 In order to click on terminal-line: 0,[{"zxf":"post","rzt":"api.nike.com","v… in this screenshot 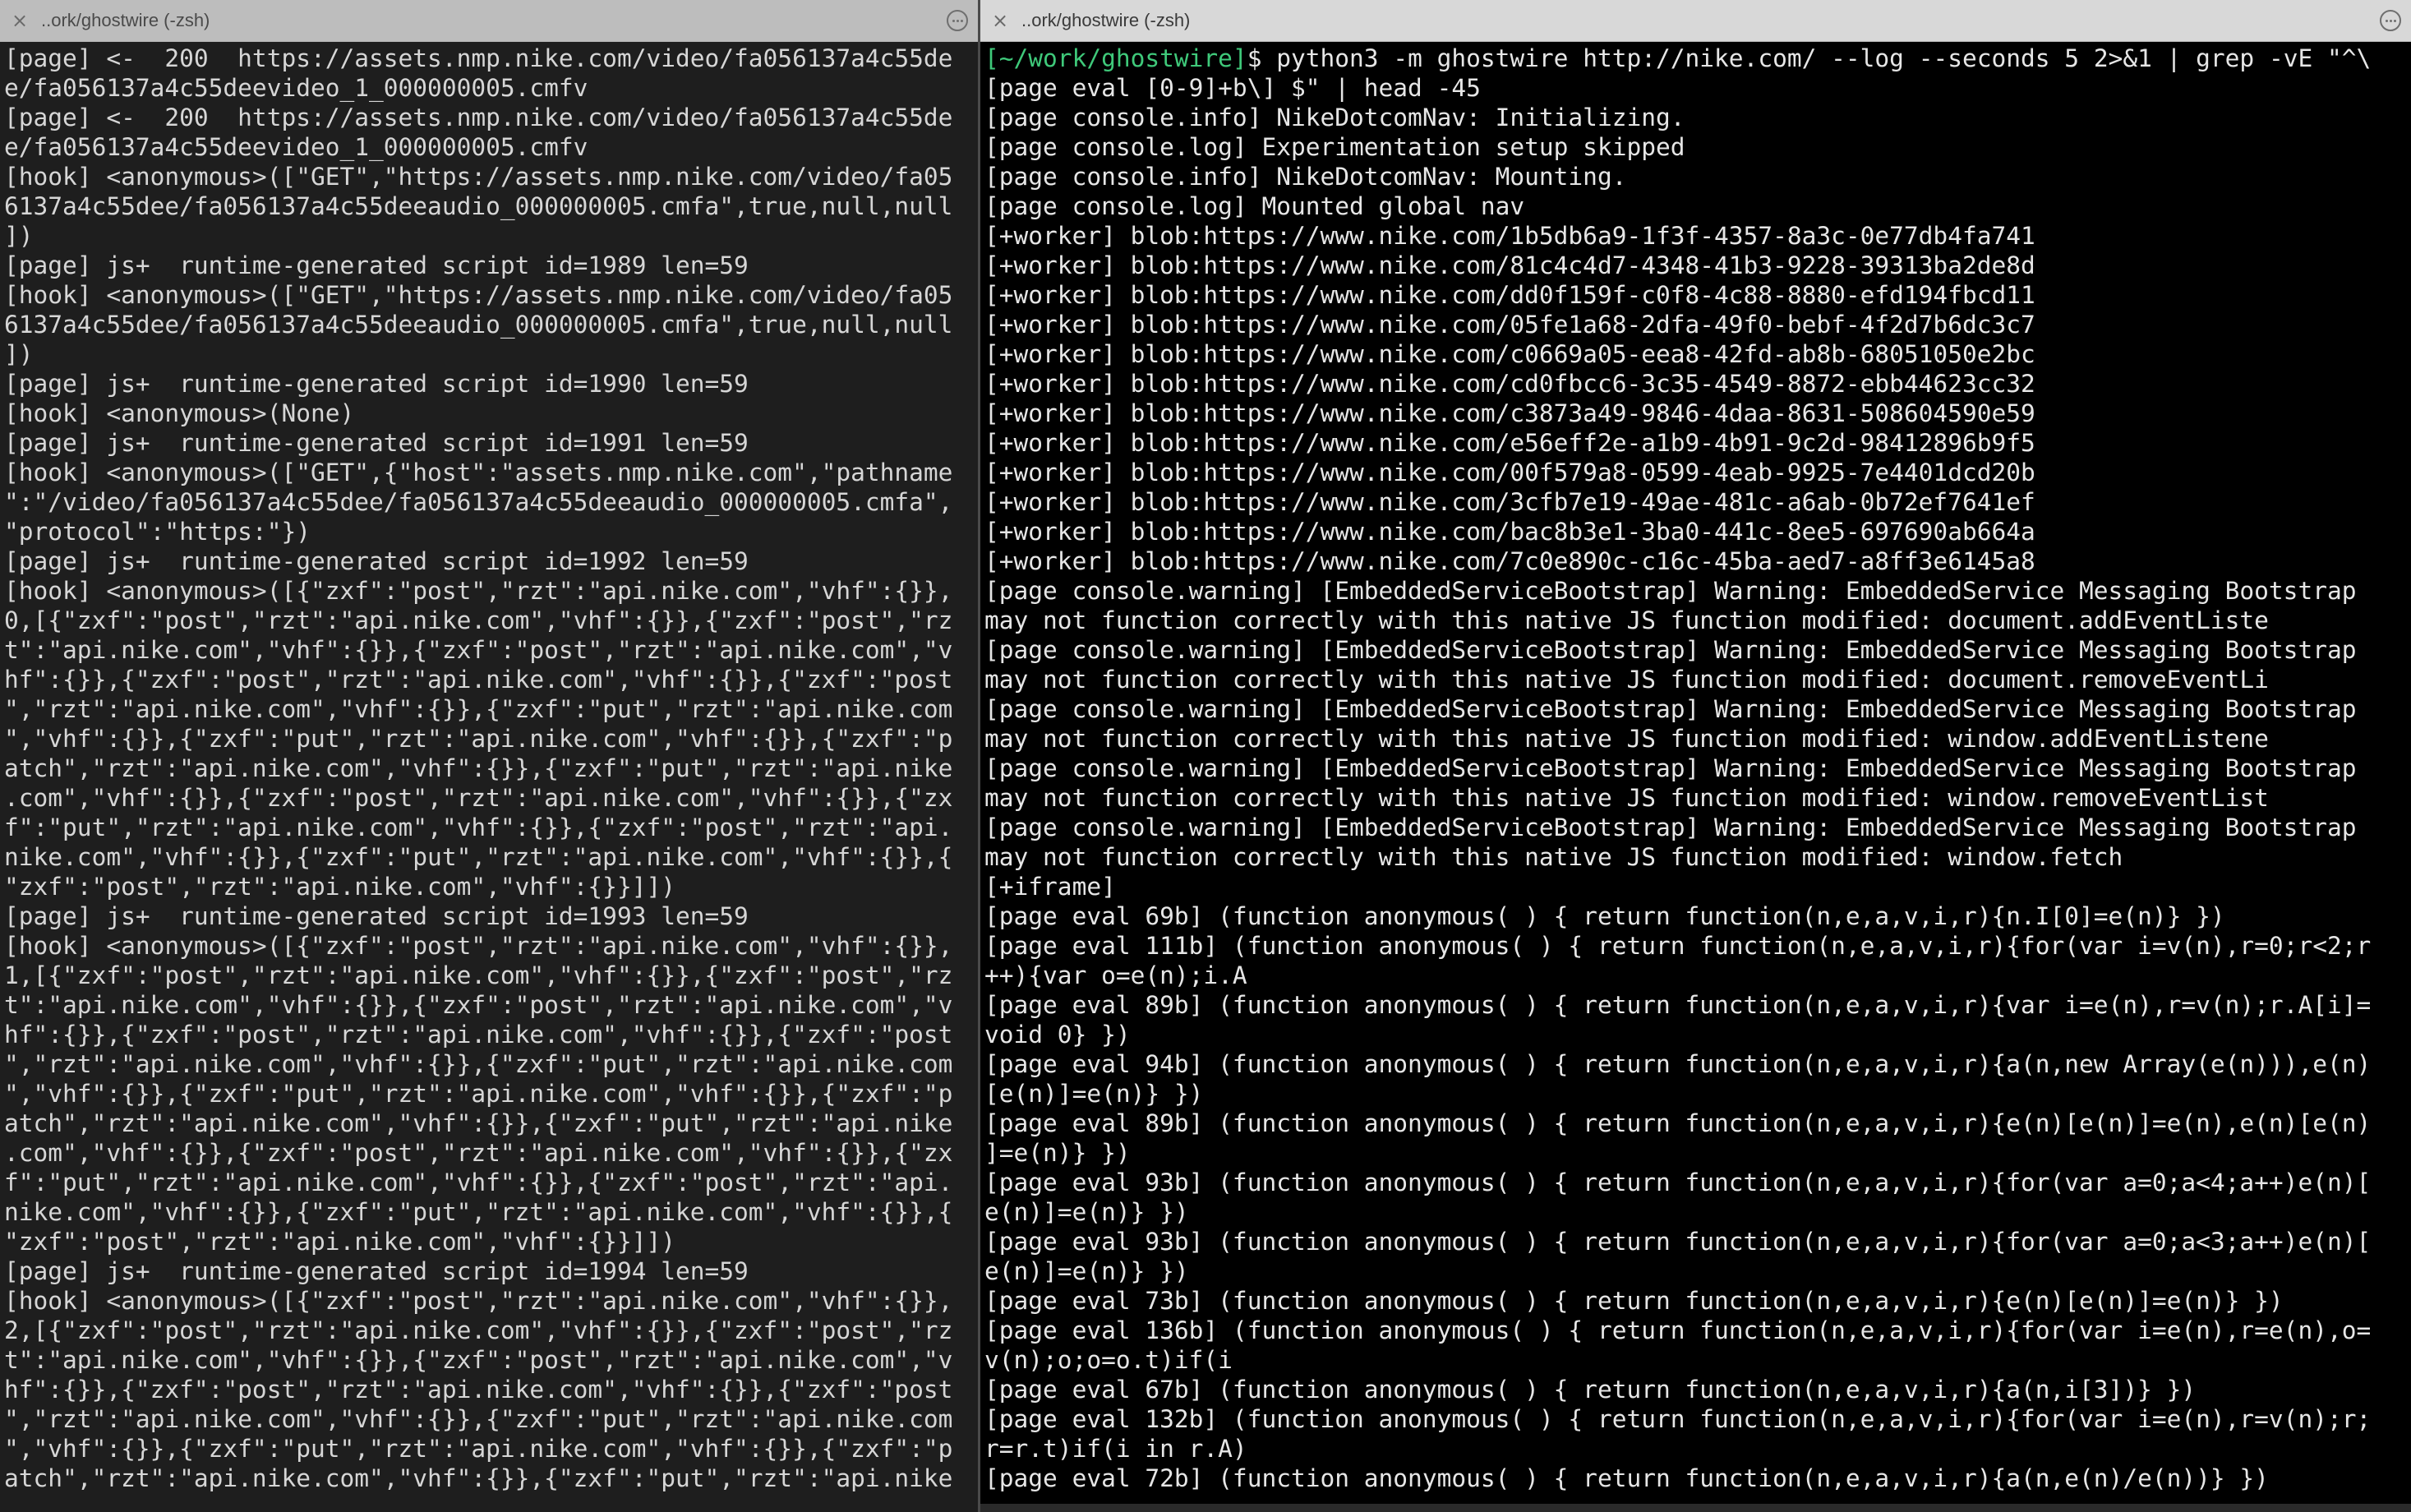, I will do `click(479, 620)`.